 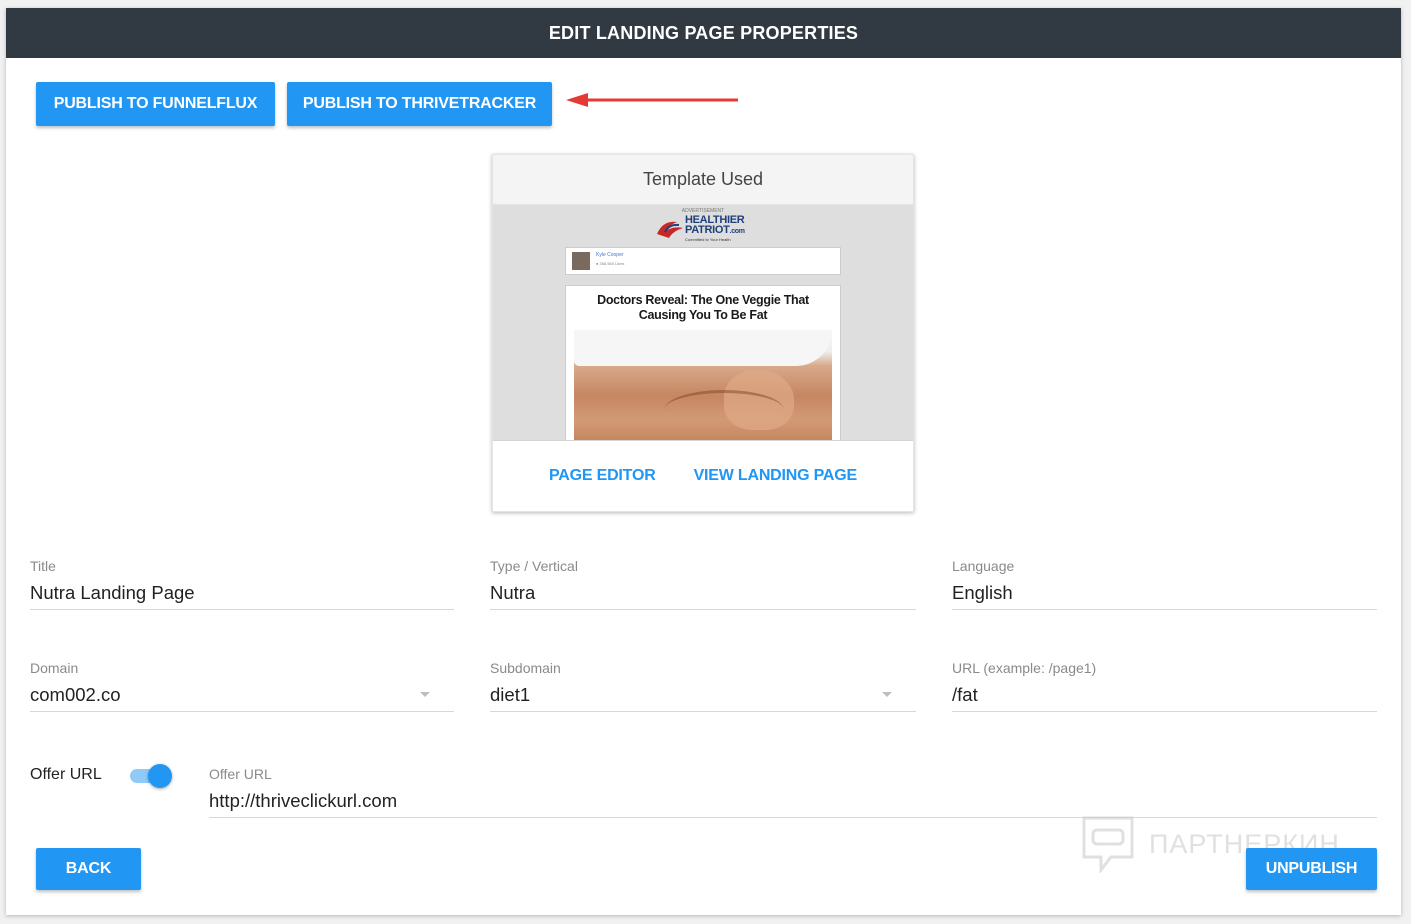 What do you see at coordinates (983, 566) in the screenshot?
I see `language-label: Language` at bounding box center [983, 566].